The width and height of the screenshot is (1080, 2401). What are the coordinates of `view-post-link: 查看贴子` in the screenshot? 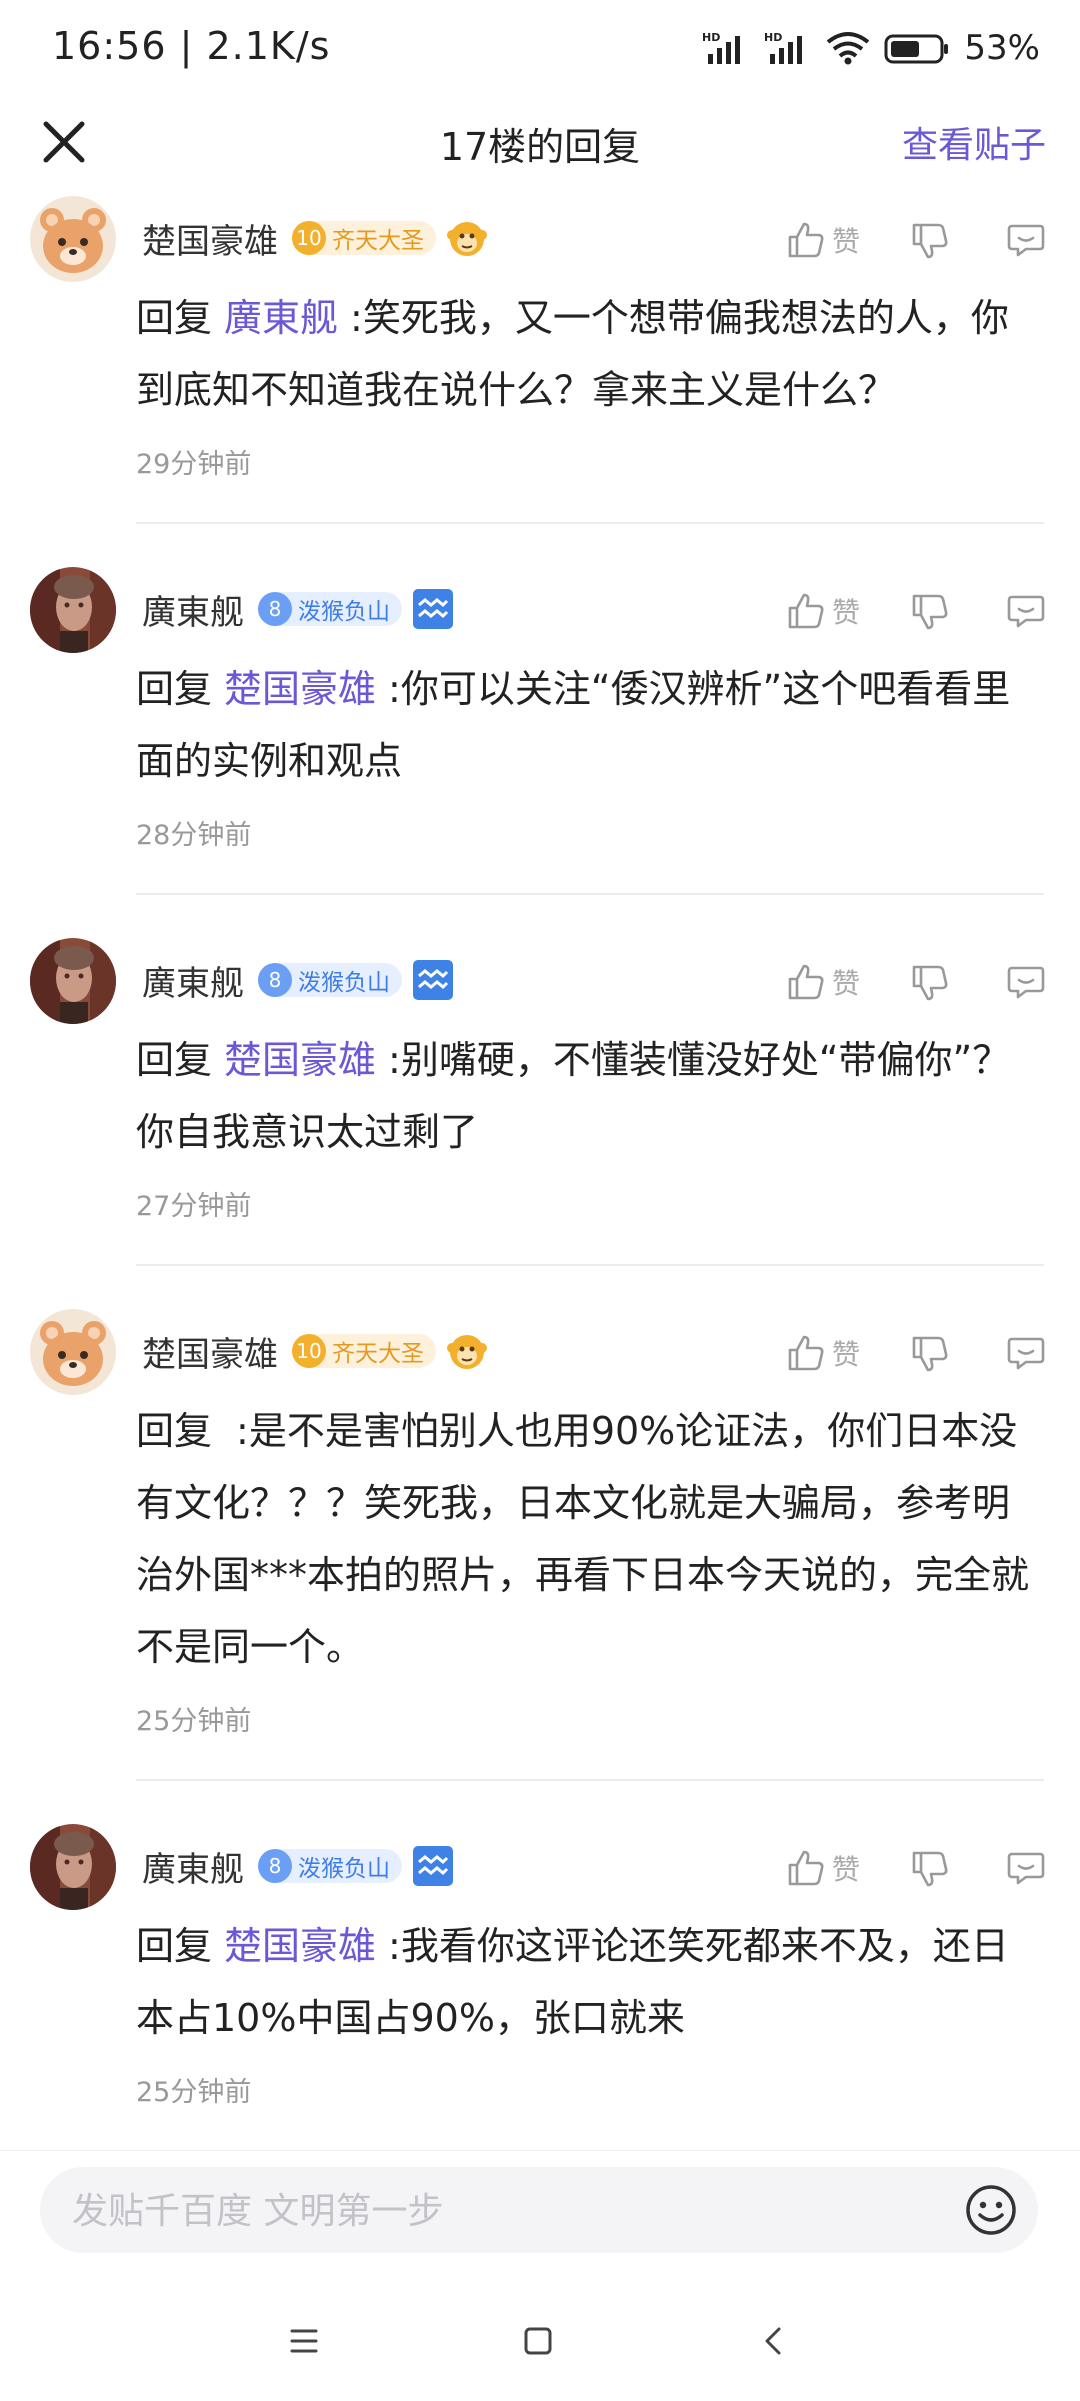 It's located at (974, 142).